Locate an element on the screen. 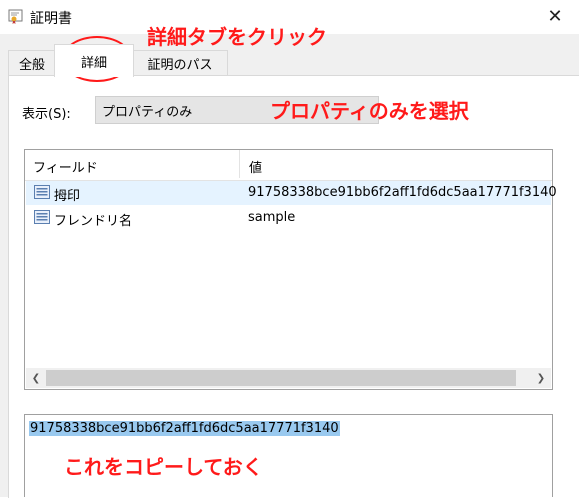  certificate-icon is located at coordinates (15, 16).